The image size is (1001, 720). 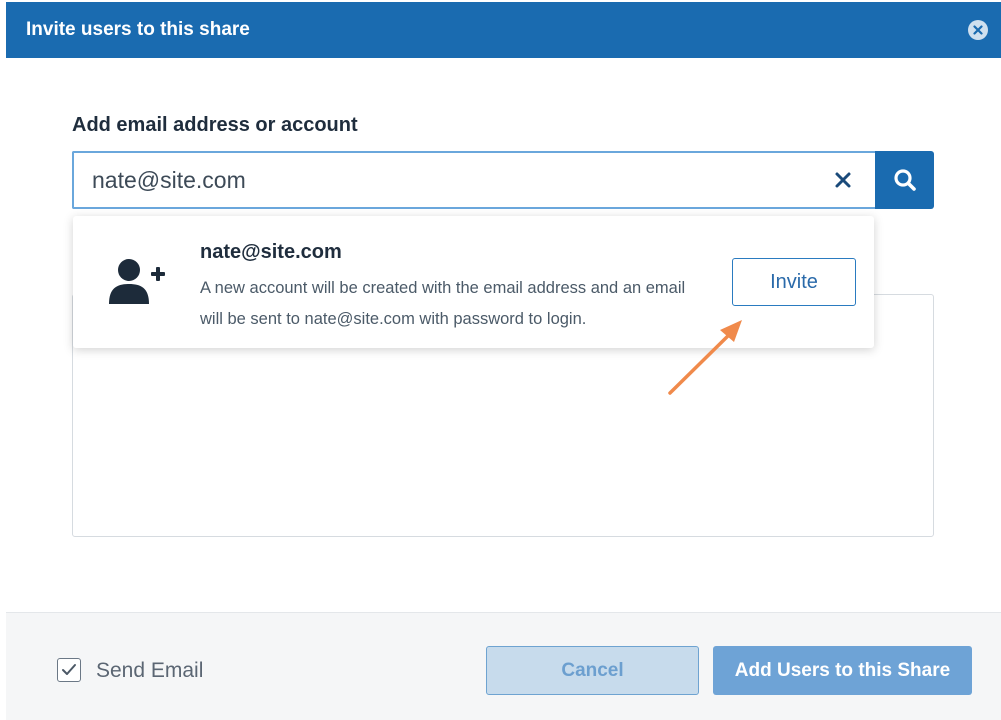 What do you see at coordinates (474, 180) in the screenshot?
I see `search-input` at bounding box center [474, 180].